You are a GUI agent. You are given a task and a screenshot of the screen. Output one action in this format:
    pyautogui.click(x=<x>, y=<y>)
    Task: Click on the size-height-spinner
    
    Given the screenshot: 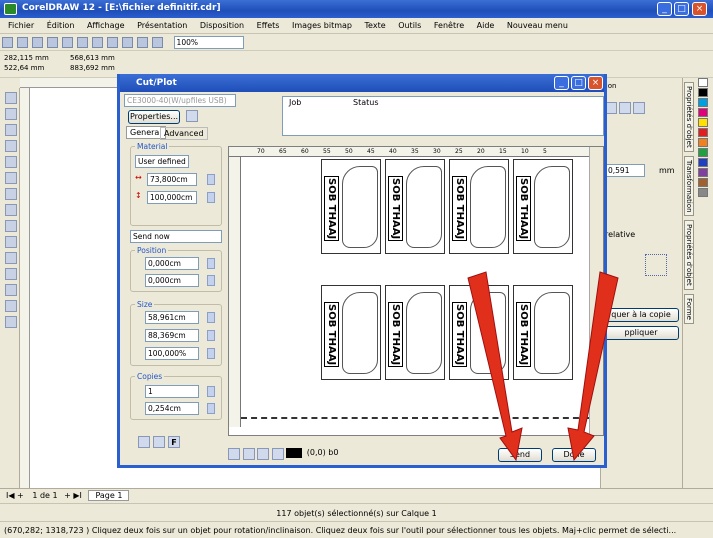 What is the action you would take?
    pyautogui.click(x=211, y=335)
    